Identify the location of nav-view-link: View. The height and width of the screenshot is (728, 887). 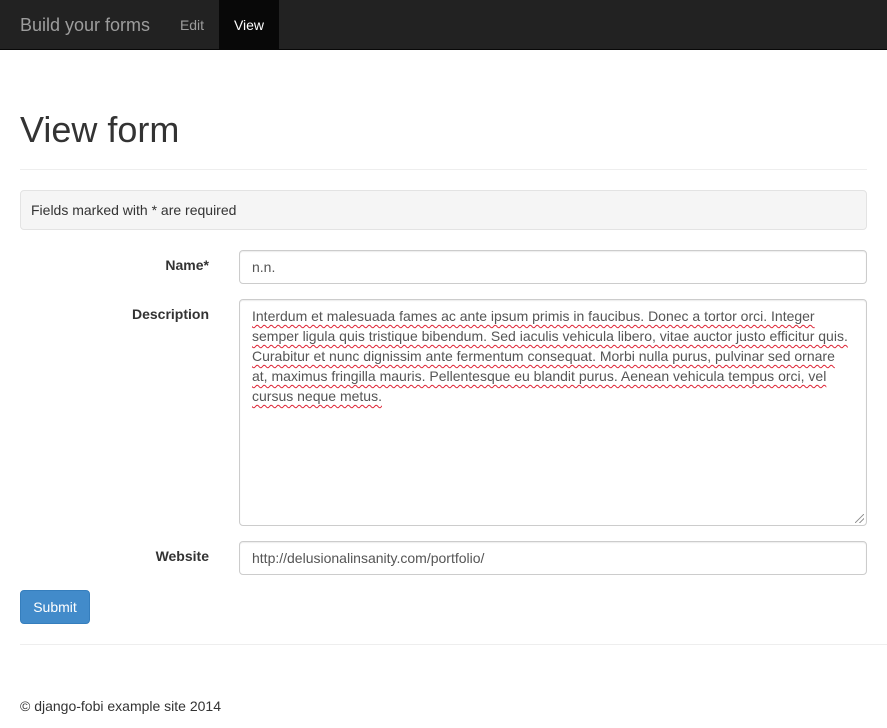
(249, 25).